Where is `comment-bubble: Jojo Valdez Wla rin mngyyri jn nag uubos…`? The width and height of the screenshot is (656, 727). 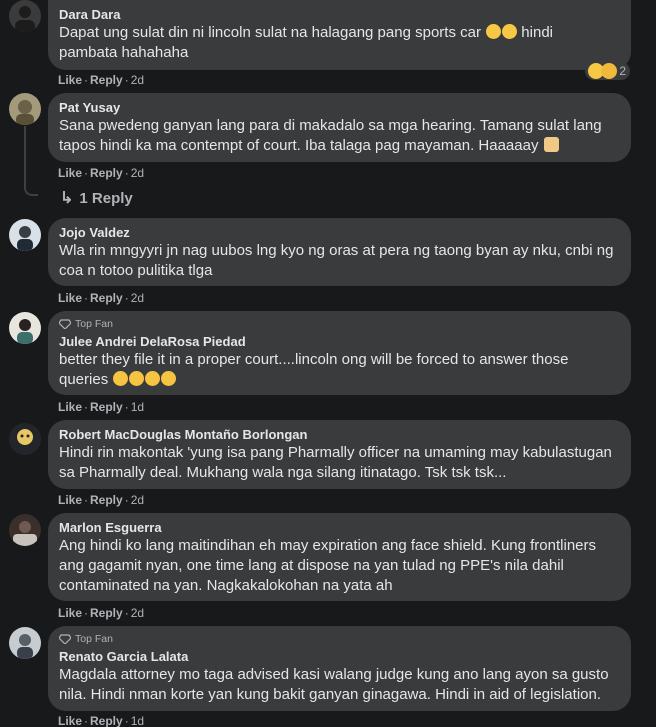
comment-bubble: Jojo Valdez Wla rin mngyyri jn nag uubos… is located at coordinates (339, 252).